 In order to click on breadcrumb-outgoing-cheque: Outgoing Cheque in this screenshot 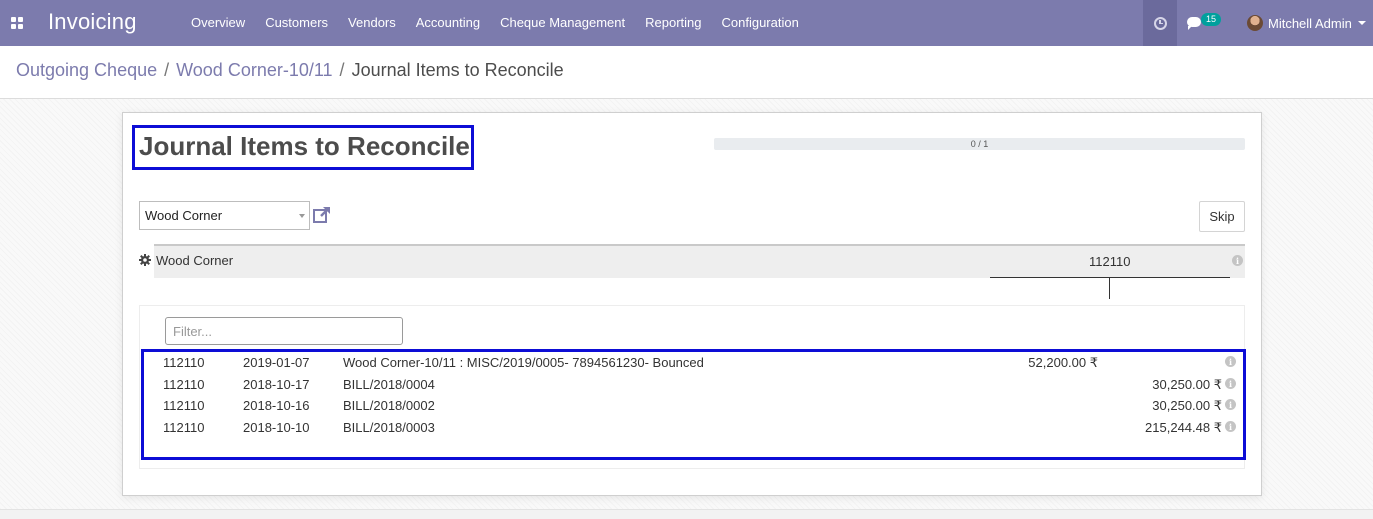, I will do `click(86, 70)`.